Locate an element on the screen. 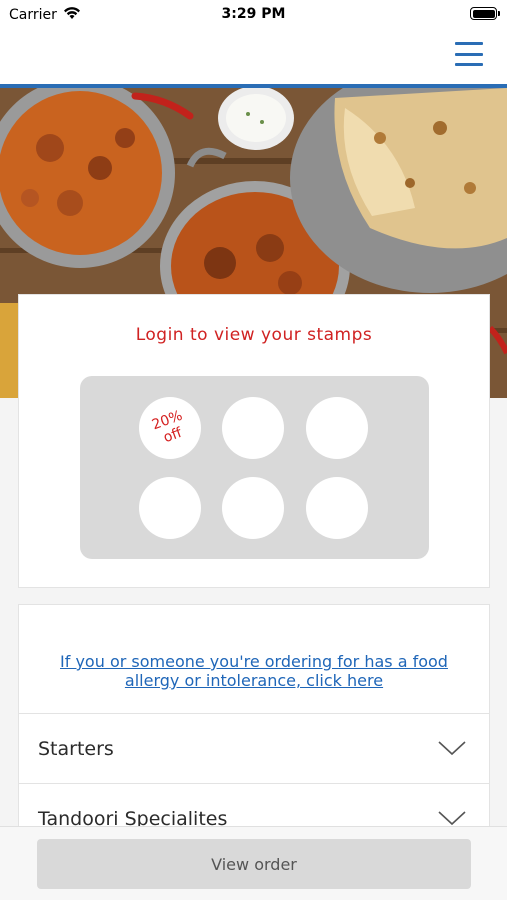 Image resolution: width=507 pixels, height=900 pixels. bottom-bar: View order is located at coordinates (253, 863).